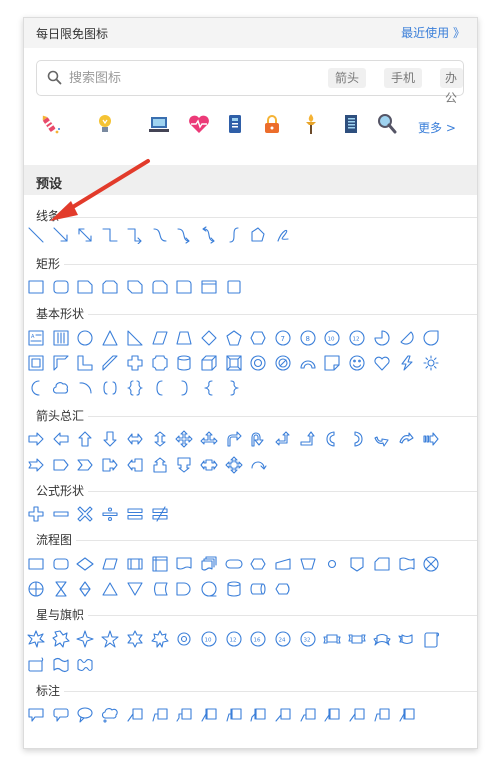  What do you see at coordinates (135, 439) in the screenshot?
I see `lr-arrow-icon` at bounding box center [135, 439].